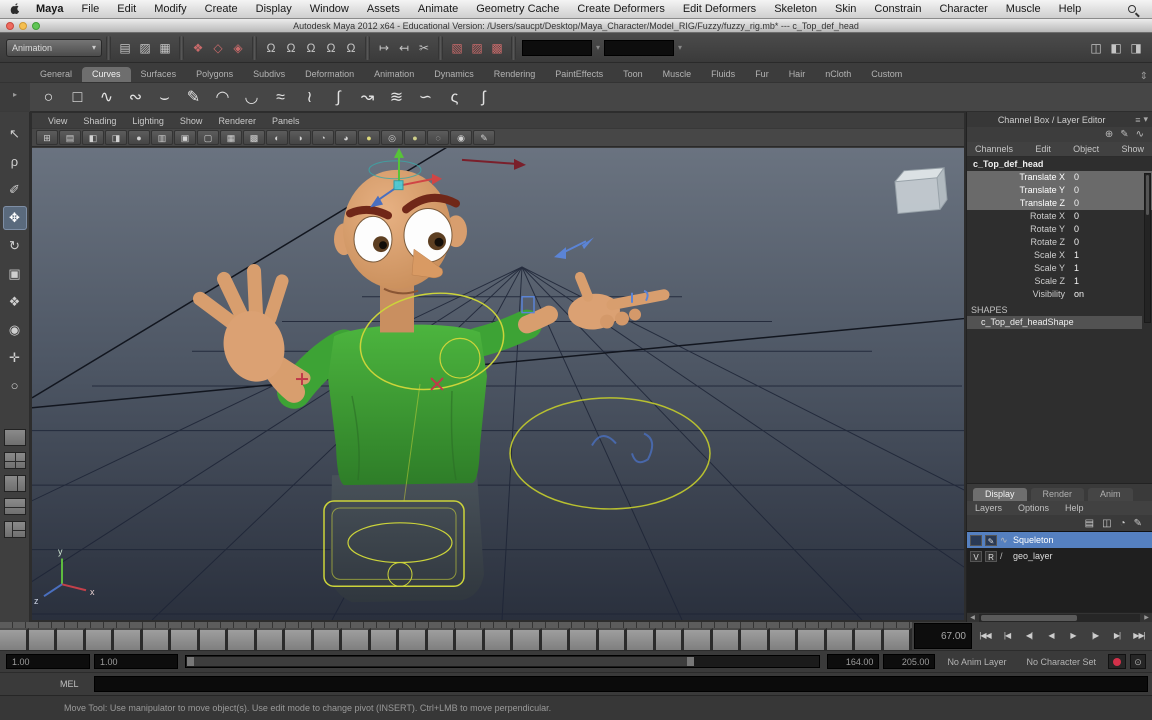  I want to click on layout-four-view, so click(14, 460).